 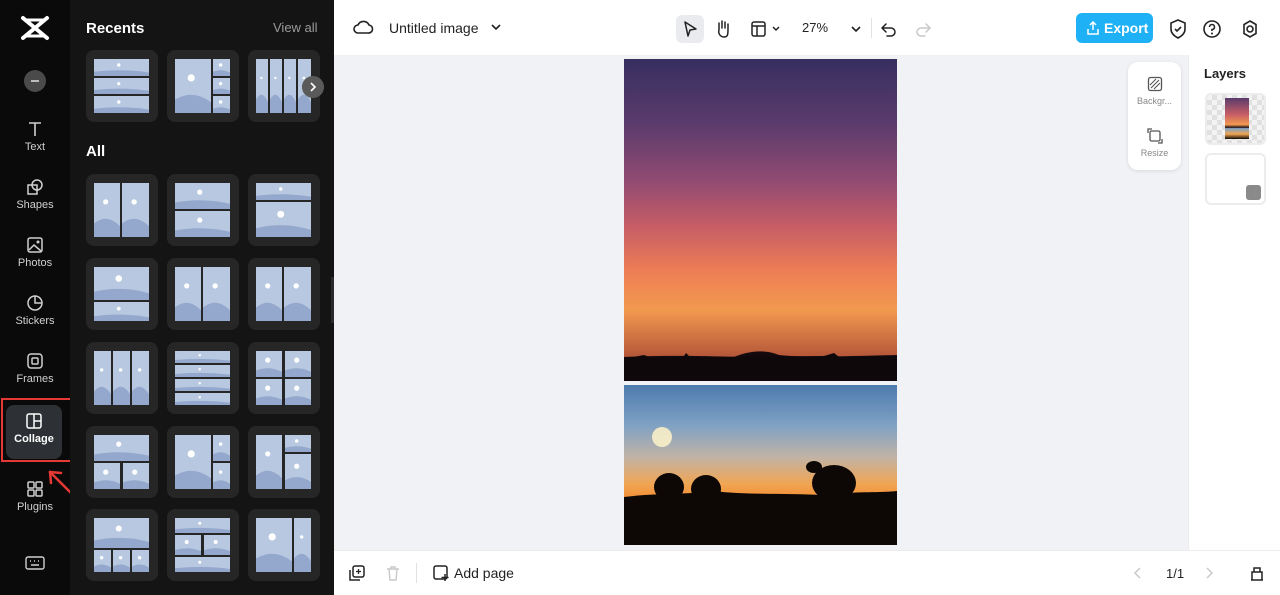 I want to click on resize-icon, so click(x=1154, y=136).